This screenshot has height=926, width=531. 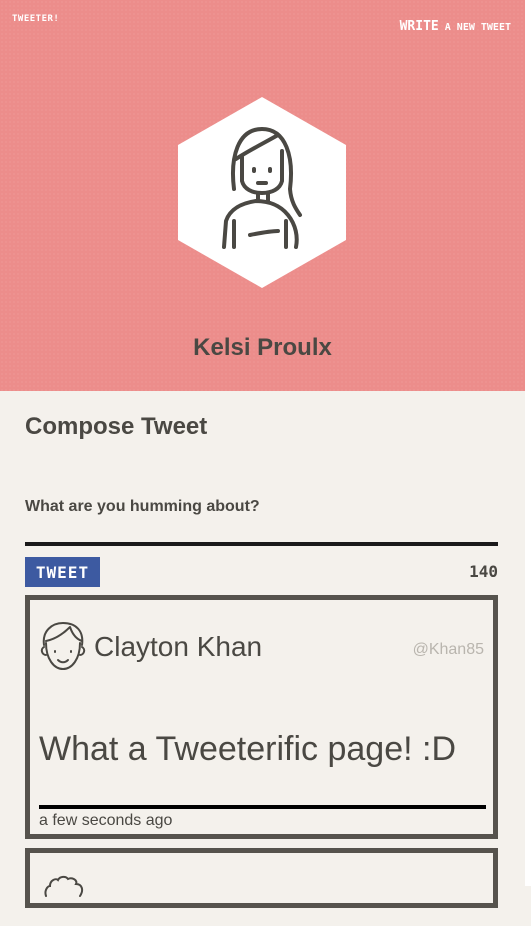 What do you see at coordinates (248, 749) in the screenshot?
I see `tweet-text: What a Tweeterific page! :D` at bounding box center [248, 749].